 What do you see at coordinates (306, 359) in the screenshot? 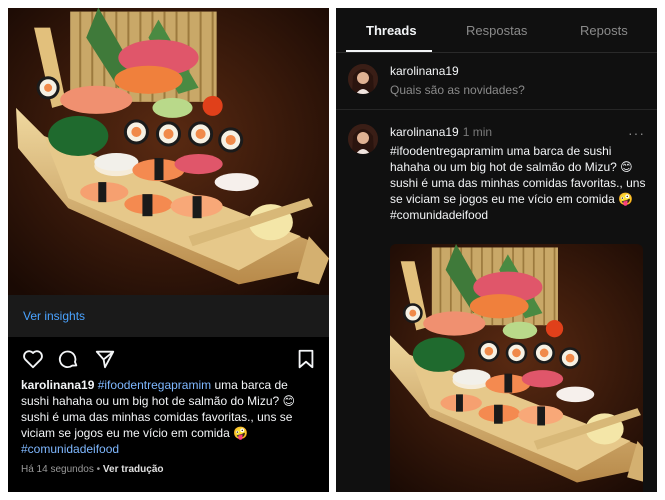
I see `bookmark-icon` at bounding box center [306, 359].